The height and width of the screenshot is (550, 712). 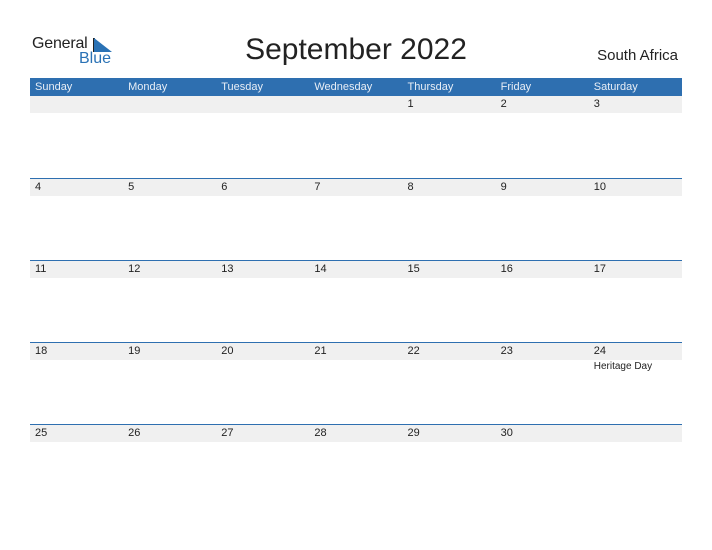 What do you see at coordinates (356, 301) in the screenshot?
I see `week-row: 11 12 13 14 15 16 17` at bounding box center [356, 301].